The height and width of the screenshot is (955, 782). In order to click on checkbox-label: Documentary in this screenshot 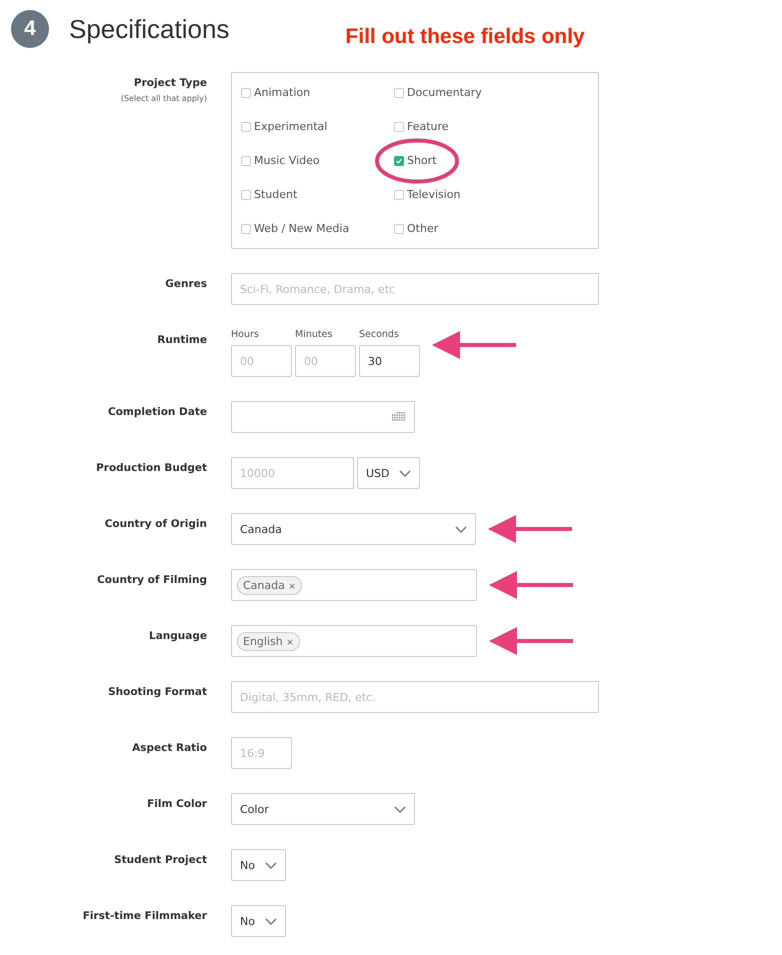, I will do `click(444, 92)`.